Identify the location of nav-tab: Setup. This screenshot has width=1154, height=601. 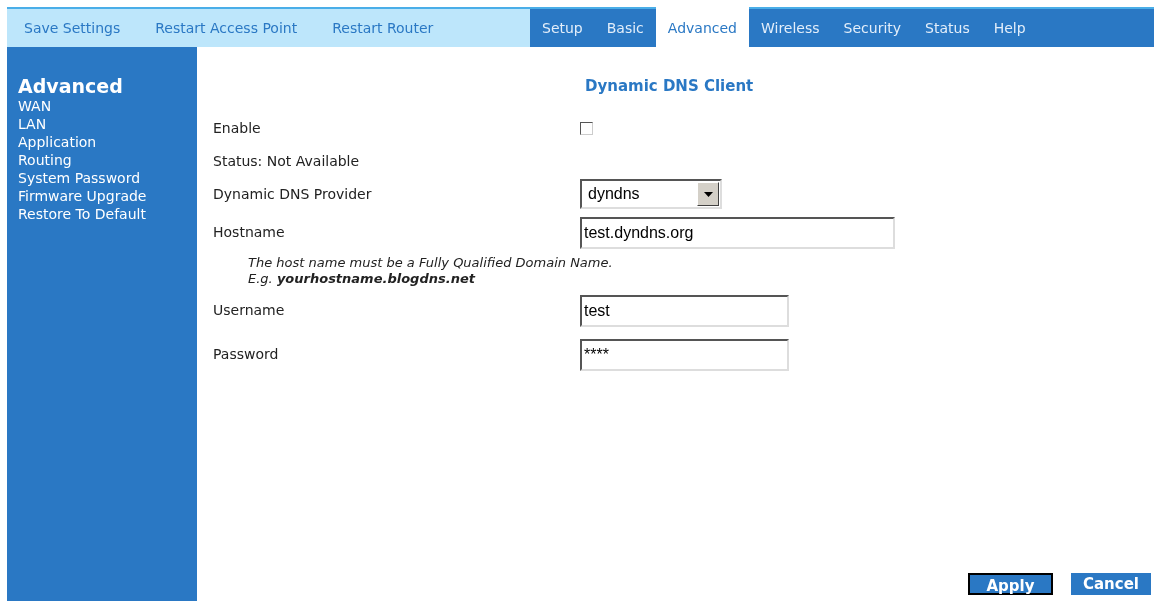
(562, 28).